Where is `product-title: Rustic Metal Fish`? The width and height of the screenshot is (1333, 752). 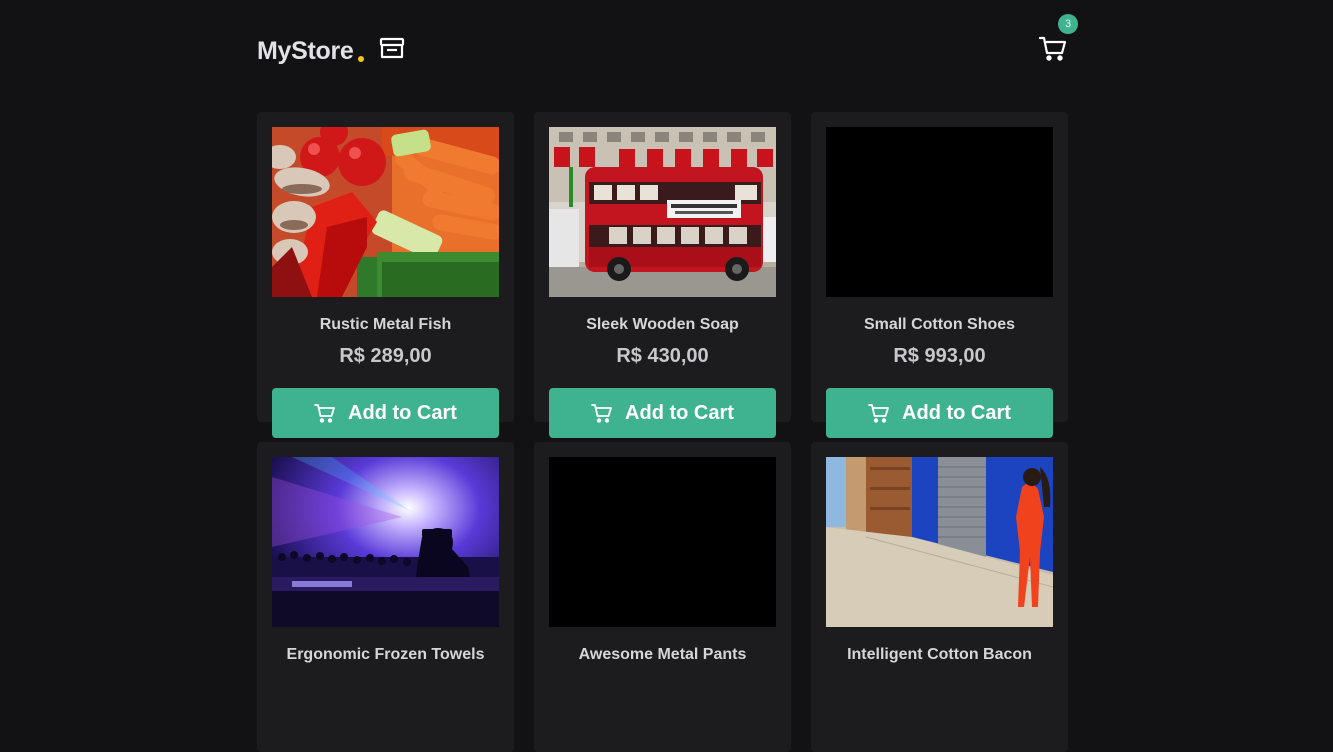 product-title: Rustic Metal Fish is located at coordinates (385, 324).